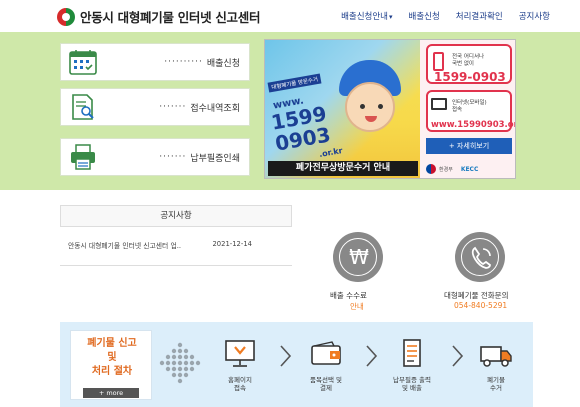 Image resolution: width=580 pixels, height=407 pixels. Describe the element at coordinates (348, 295) in the screenshot. I see `fee-label: 배출 수수료` at that location.